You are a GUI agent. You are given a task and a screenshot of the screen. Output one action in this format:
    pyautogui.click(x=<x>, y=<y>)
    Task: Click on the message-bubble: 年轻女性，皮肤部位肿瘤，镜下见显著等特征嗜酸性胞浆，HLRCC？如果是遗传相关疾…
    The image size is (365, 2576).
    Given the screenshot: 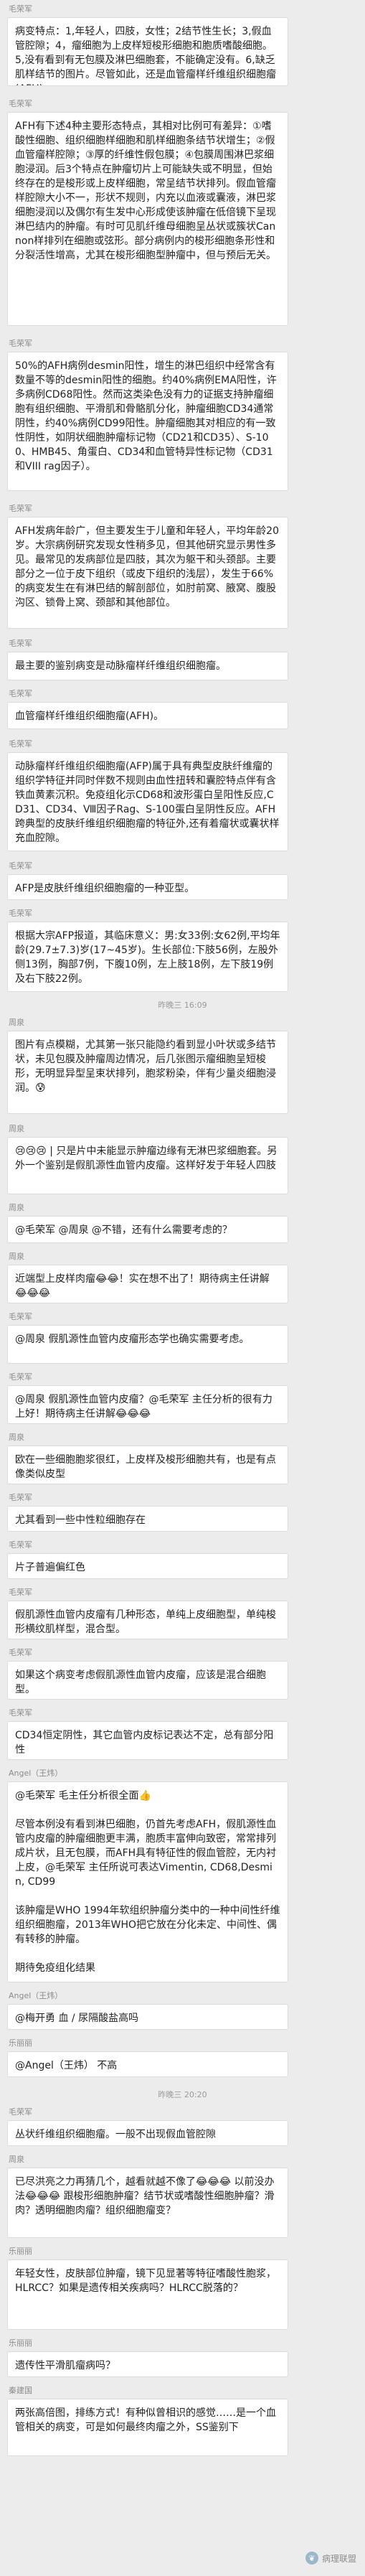 What is the action you would take?
    pyautogui.click(x=147, y=2294)
    